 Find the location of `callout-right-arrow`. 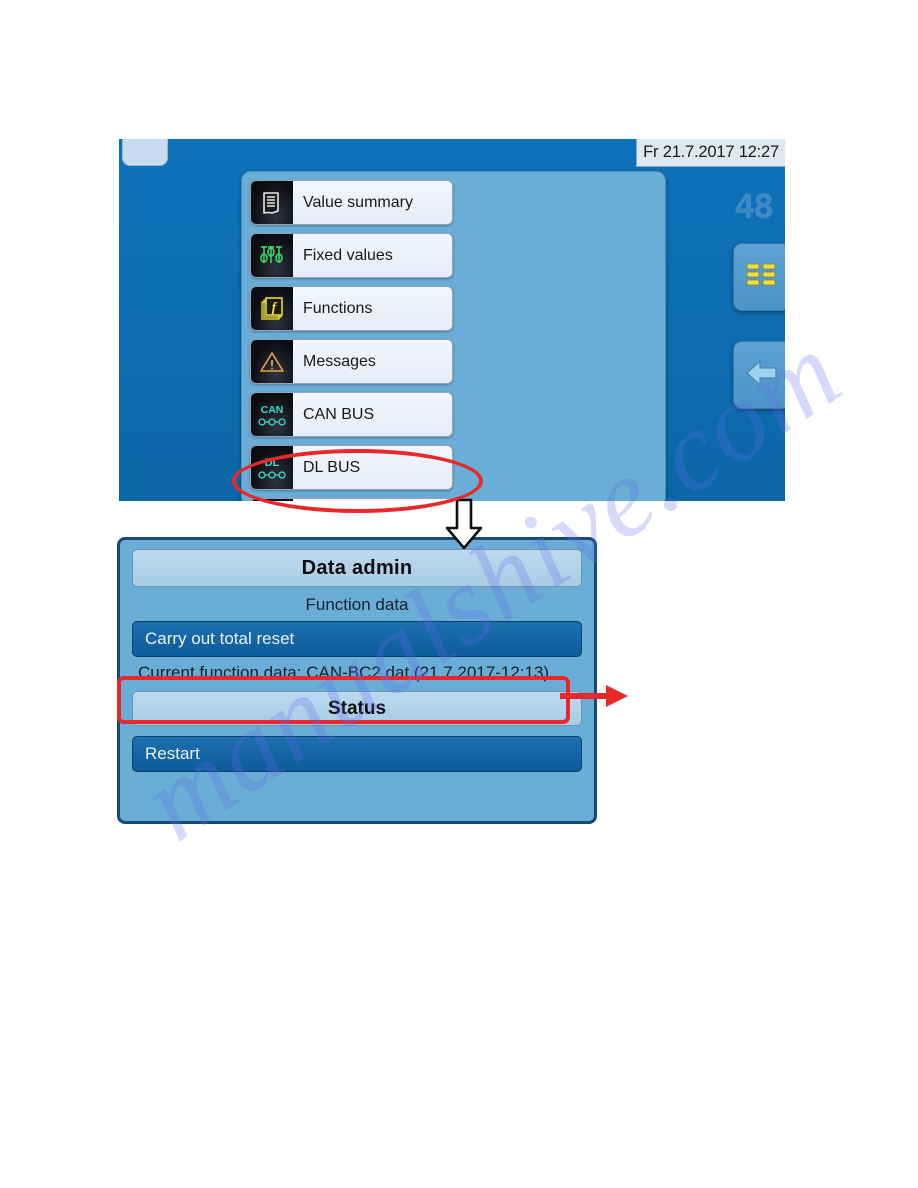

callout-right-arrow is located at coordinates (595, 698).